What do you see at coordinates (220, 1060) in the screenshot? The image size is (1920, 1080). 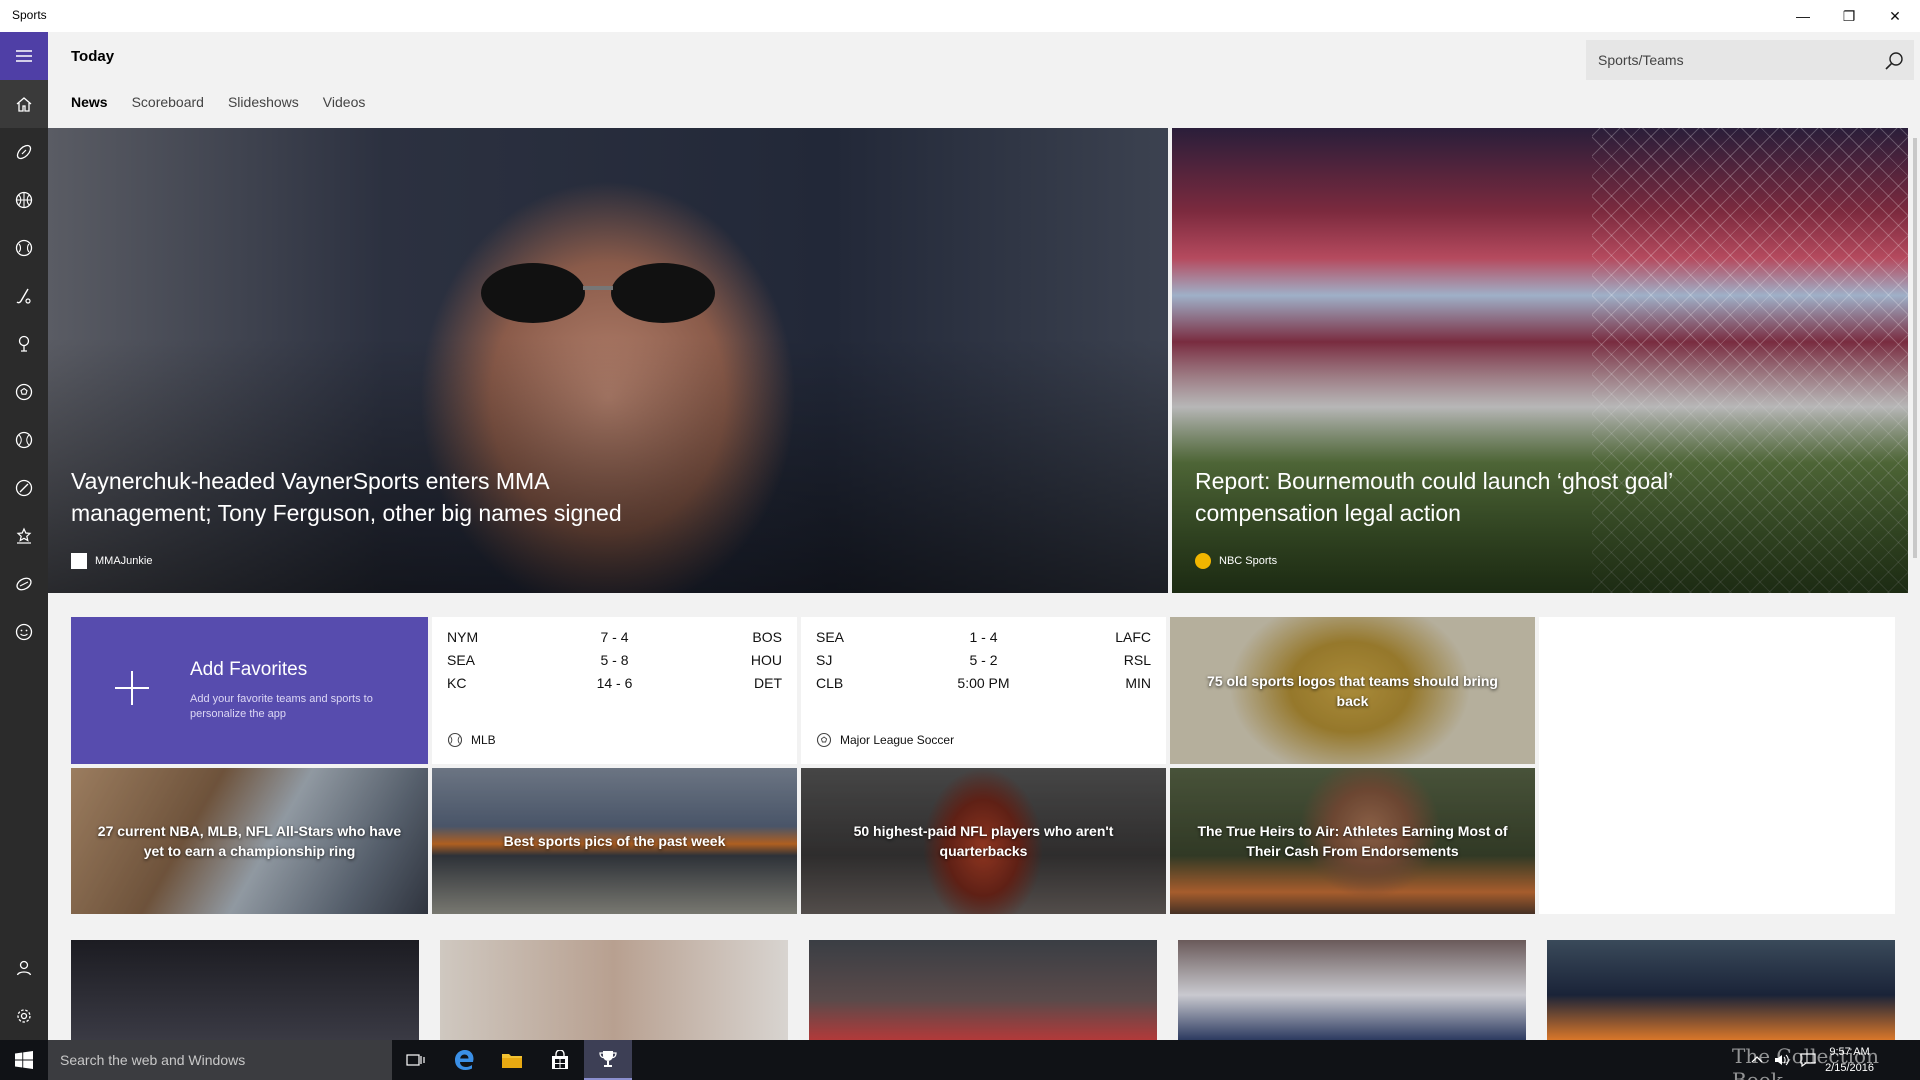 I see `taskbar-search-input` at bounding box center [220, 1060].